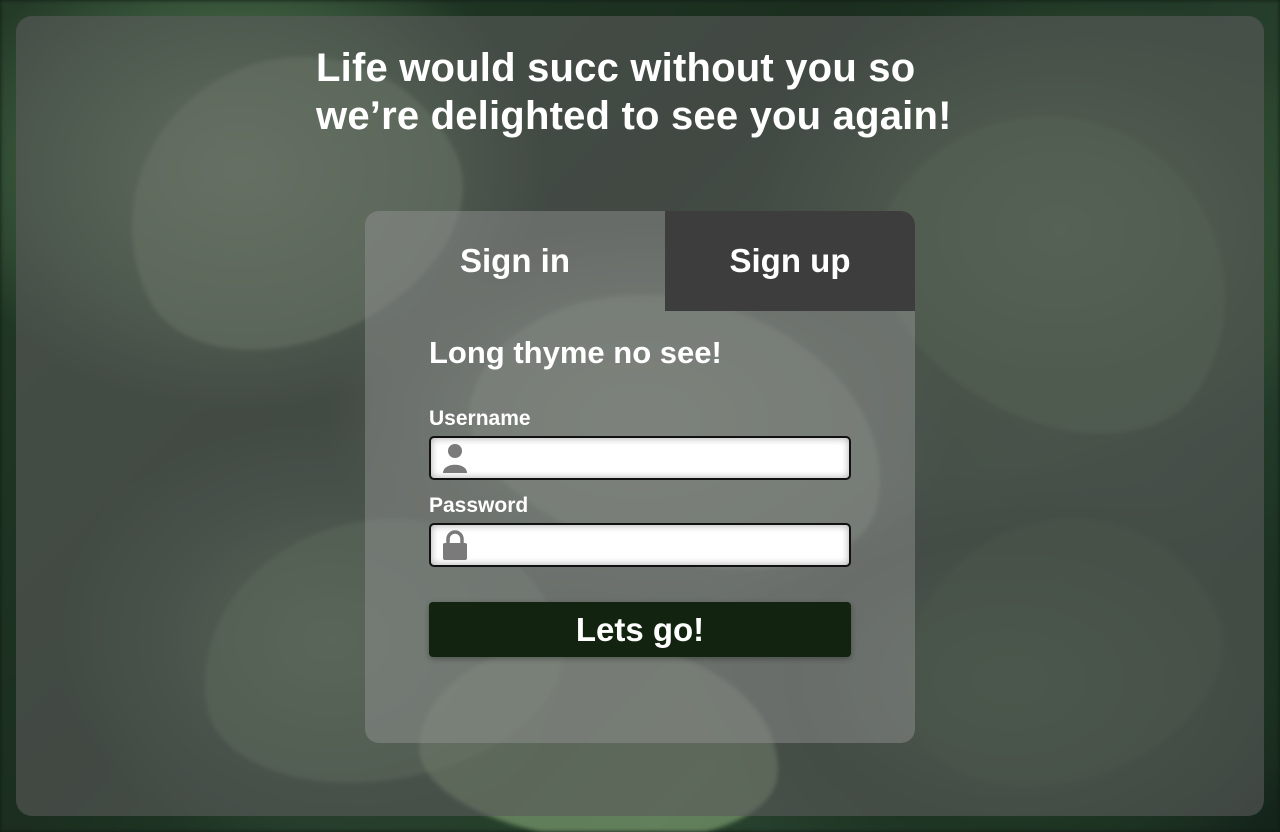 This screenshot has width=1280, height=832. I want to click on username-label: Username, so click(480, 418).